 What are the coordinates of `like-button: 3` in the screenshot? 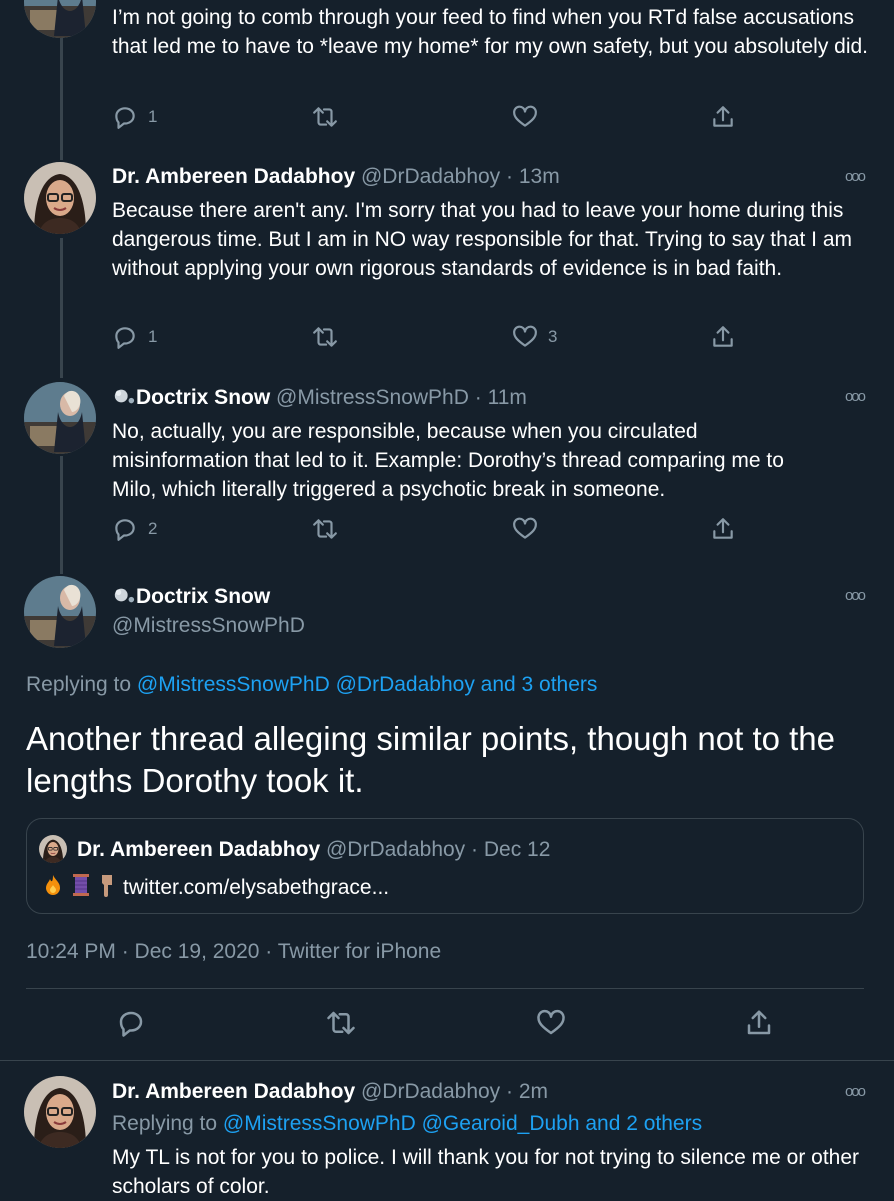 It's located at (534, 337).